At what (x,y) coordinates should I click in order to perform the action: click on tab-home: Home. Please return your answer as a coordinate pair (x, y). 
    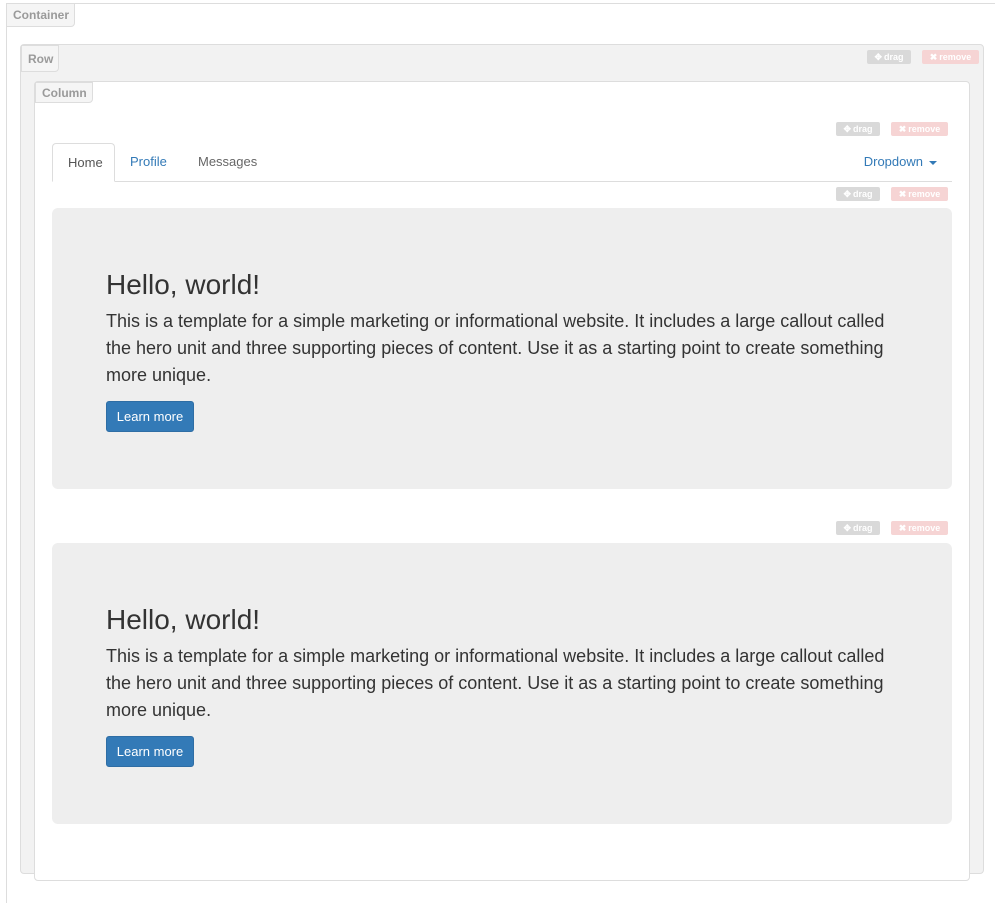
    Looking at the image, I should click on (83, 162).